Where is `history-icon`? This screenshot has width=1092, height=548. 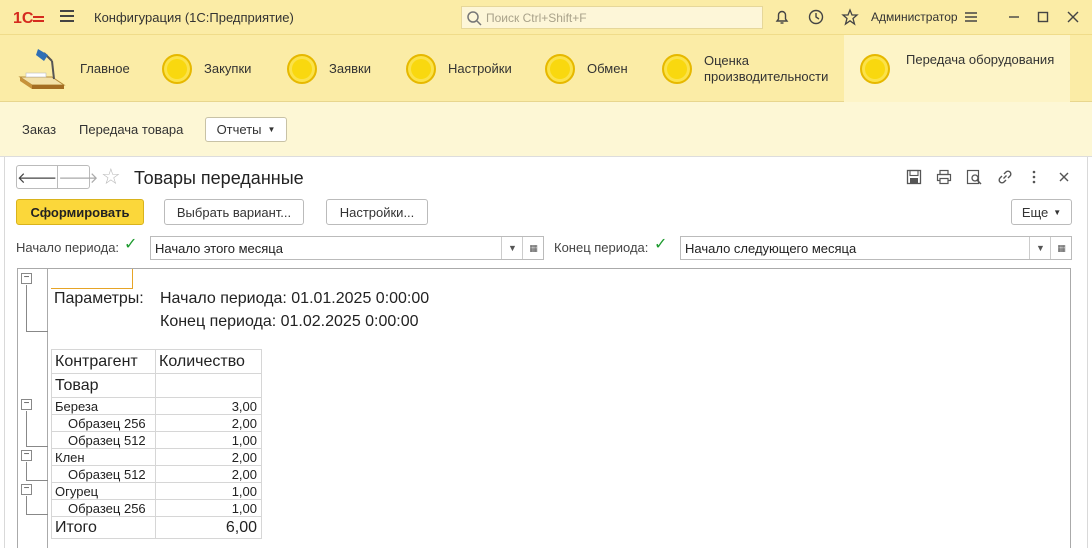 history-icon is located at coordinates (816, 17).